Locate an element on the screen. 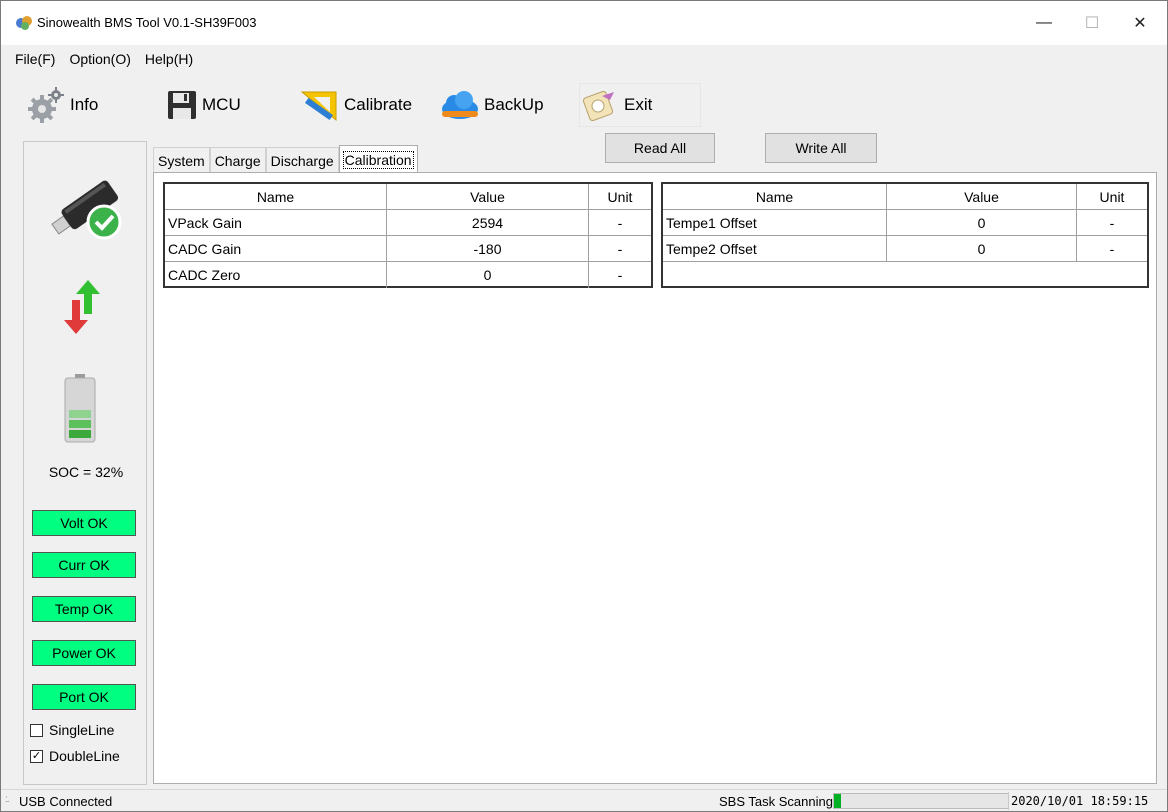 This screenshot has height=812, width=1168. grip-icon: :. is located at coordinates (7, 799).